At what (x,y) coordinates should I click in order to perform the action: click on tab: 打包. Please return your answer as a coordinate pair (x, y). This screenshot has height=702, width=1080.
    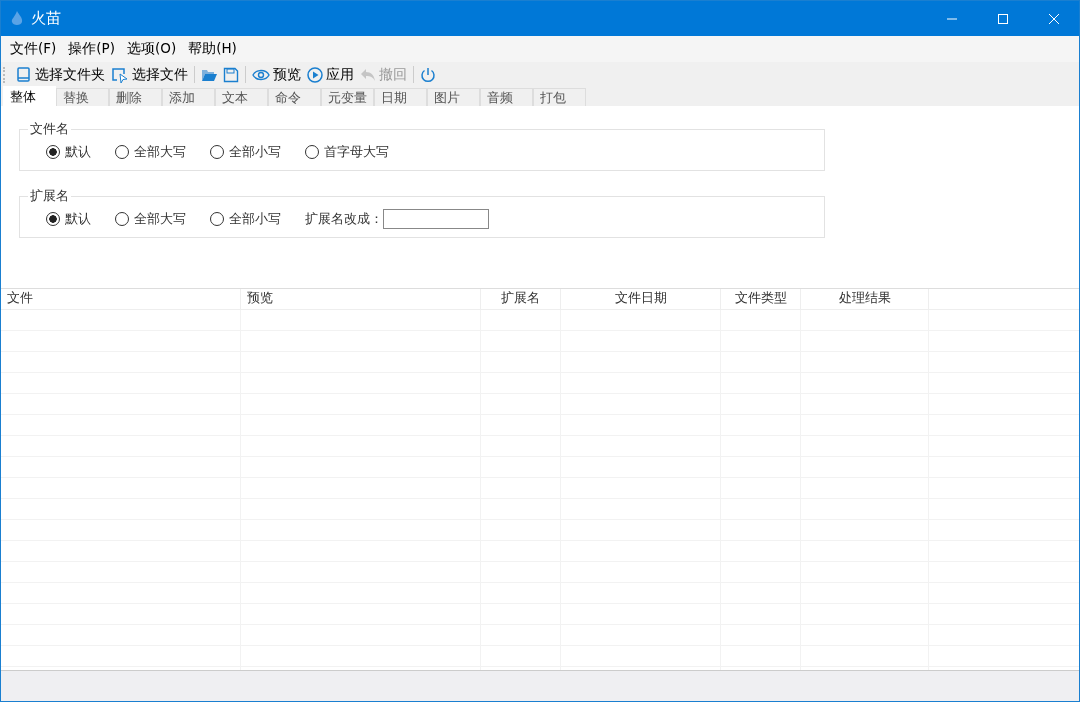
    Looking at the image, I should click on (559, 97).